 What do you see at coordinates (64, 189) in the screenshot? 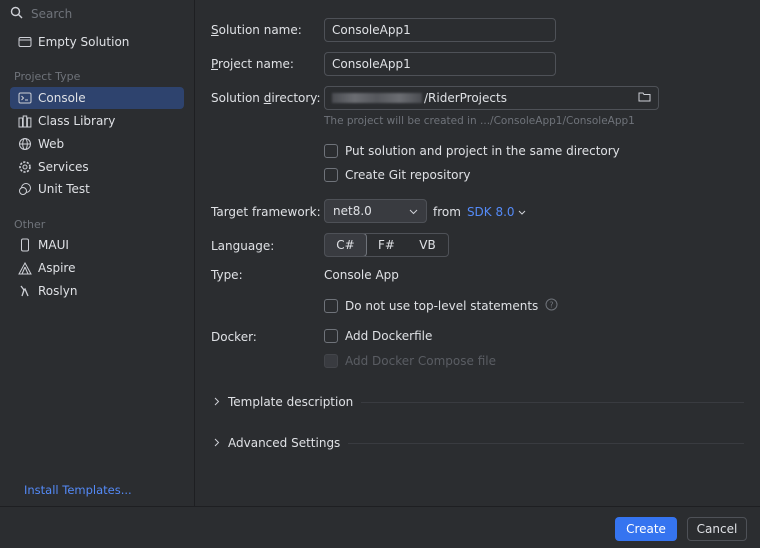
I see `sidebar-item-label: Unit Test` at bounding box center [64, 189].